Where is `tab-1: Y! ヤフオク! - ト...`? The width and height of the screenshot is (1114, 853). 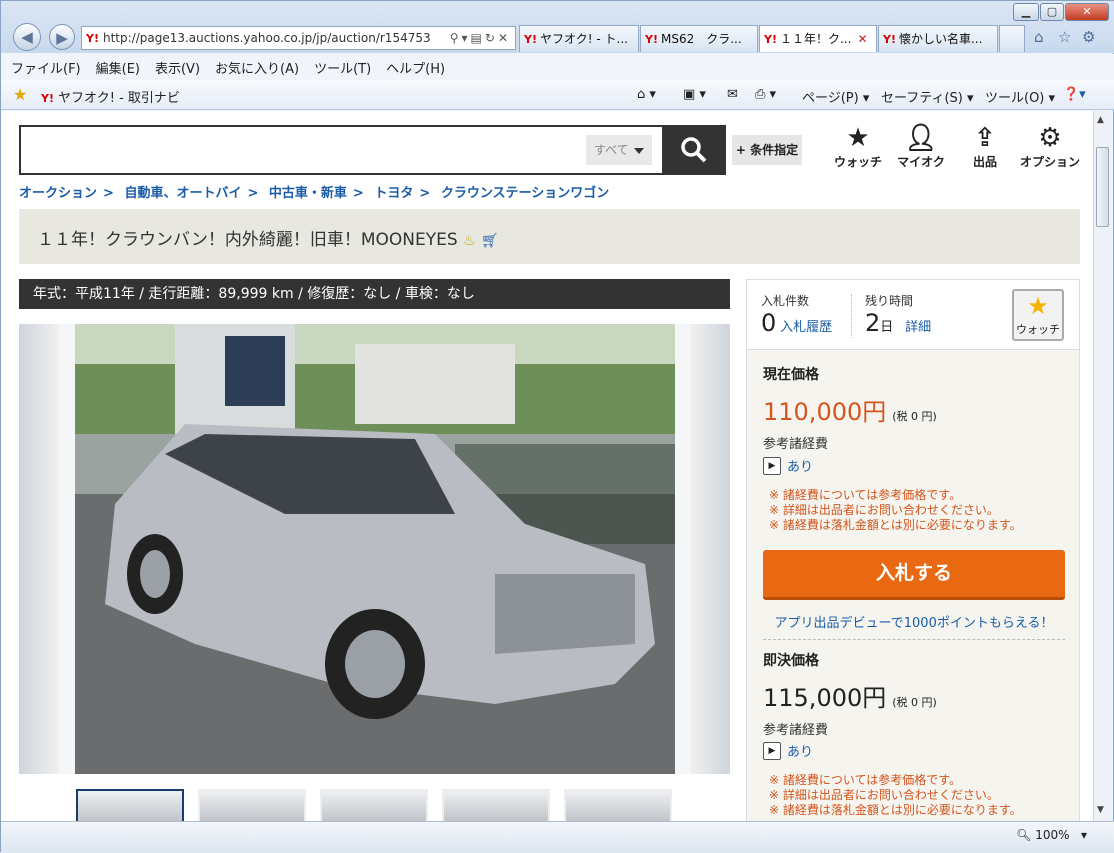
tab-1: Y! ヤフオク! - ト... is located at coordinates (579, 38).